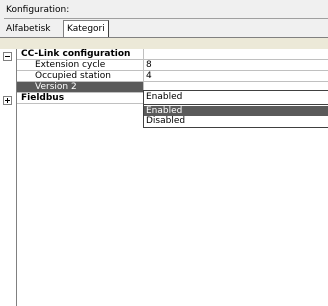  What do you see at coordinates (236, 121) in the screenshot?
I see `dropdown-option-disabled: Disabled` at bounding box center [236, 121].